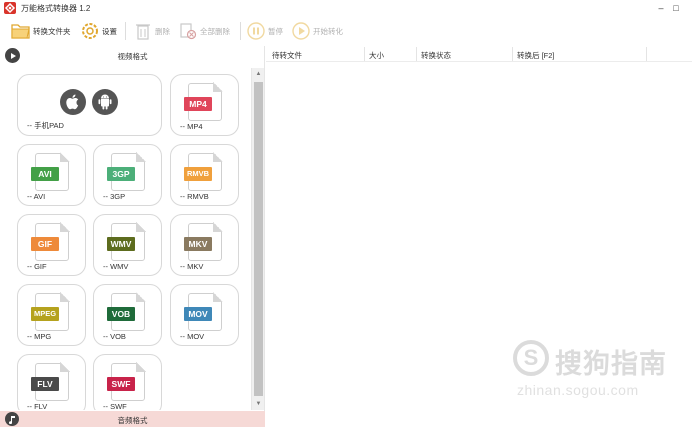 This screenshot has height=427, width=692. I want to click on format-tag: WMV, so click(121, 244).